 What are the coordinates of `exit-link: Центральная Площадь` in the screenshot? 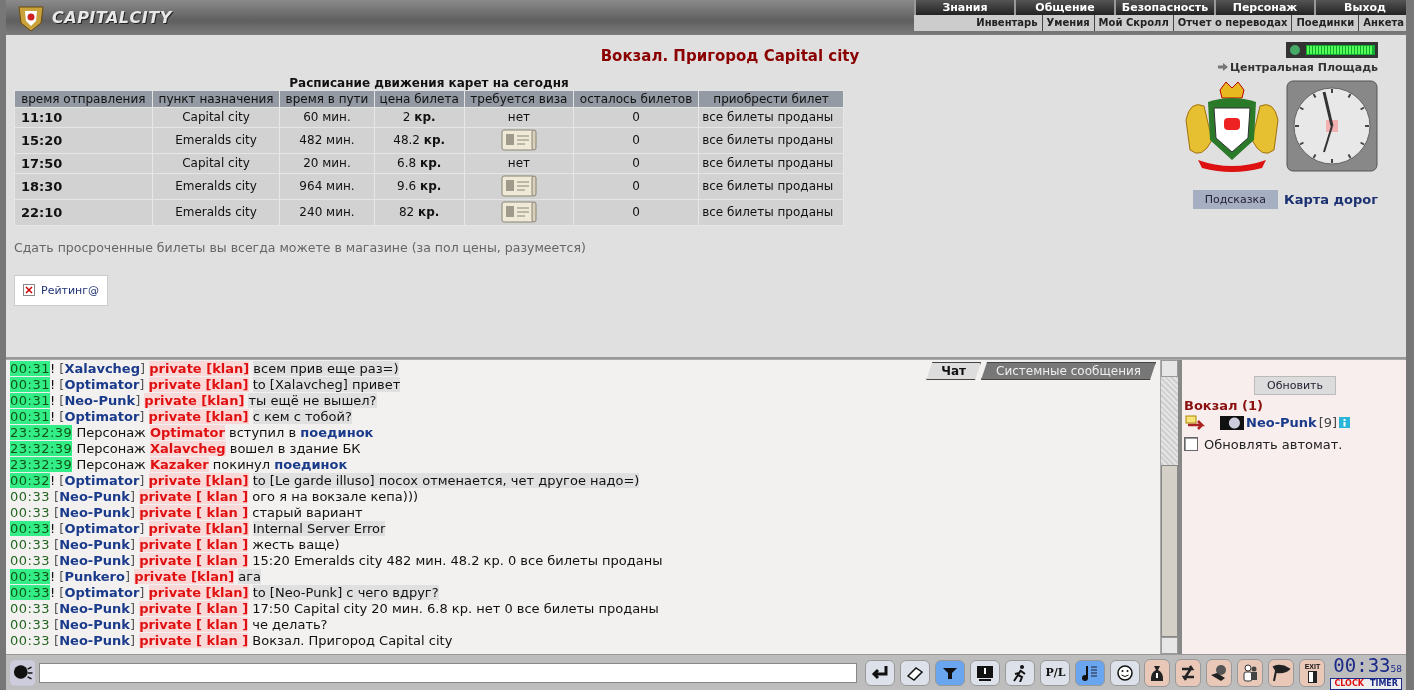 It's located at (1297, 67).